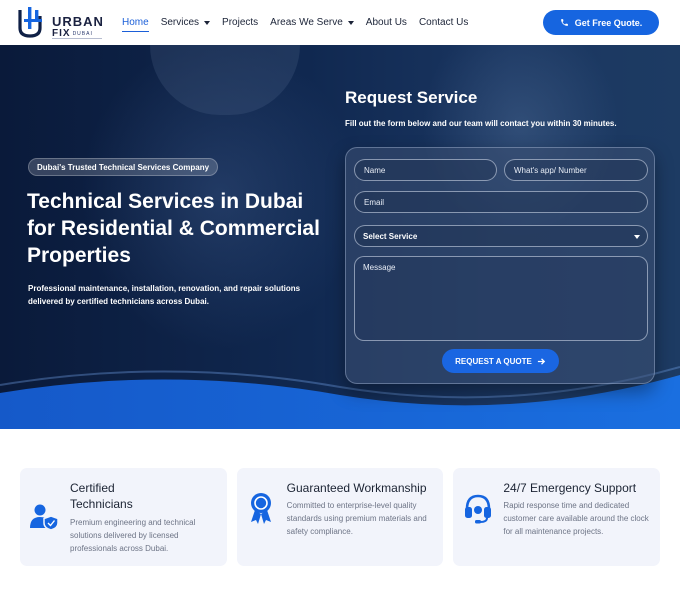  What do you see at coordinates (425, 170) in the screenshot?
I see `name-input` at bounding box center [425, 170].